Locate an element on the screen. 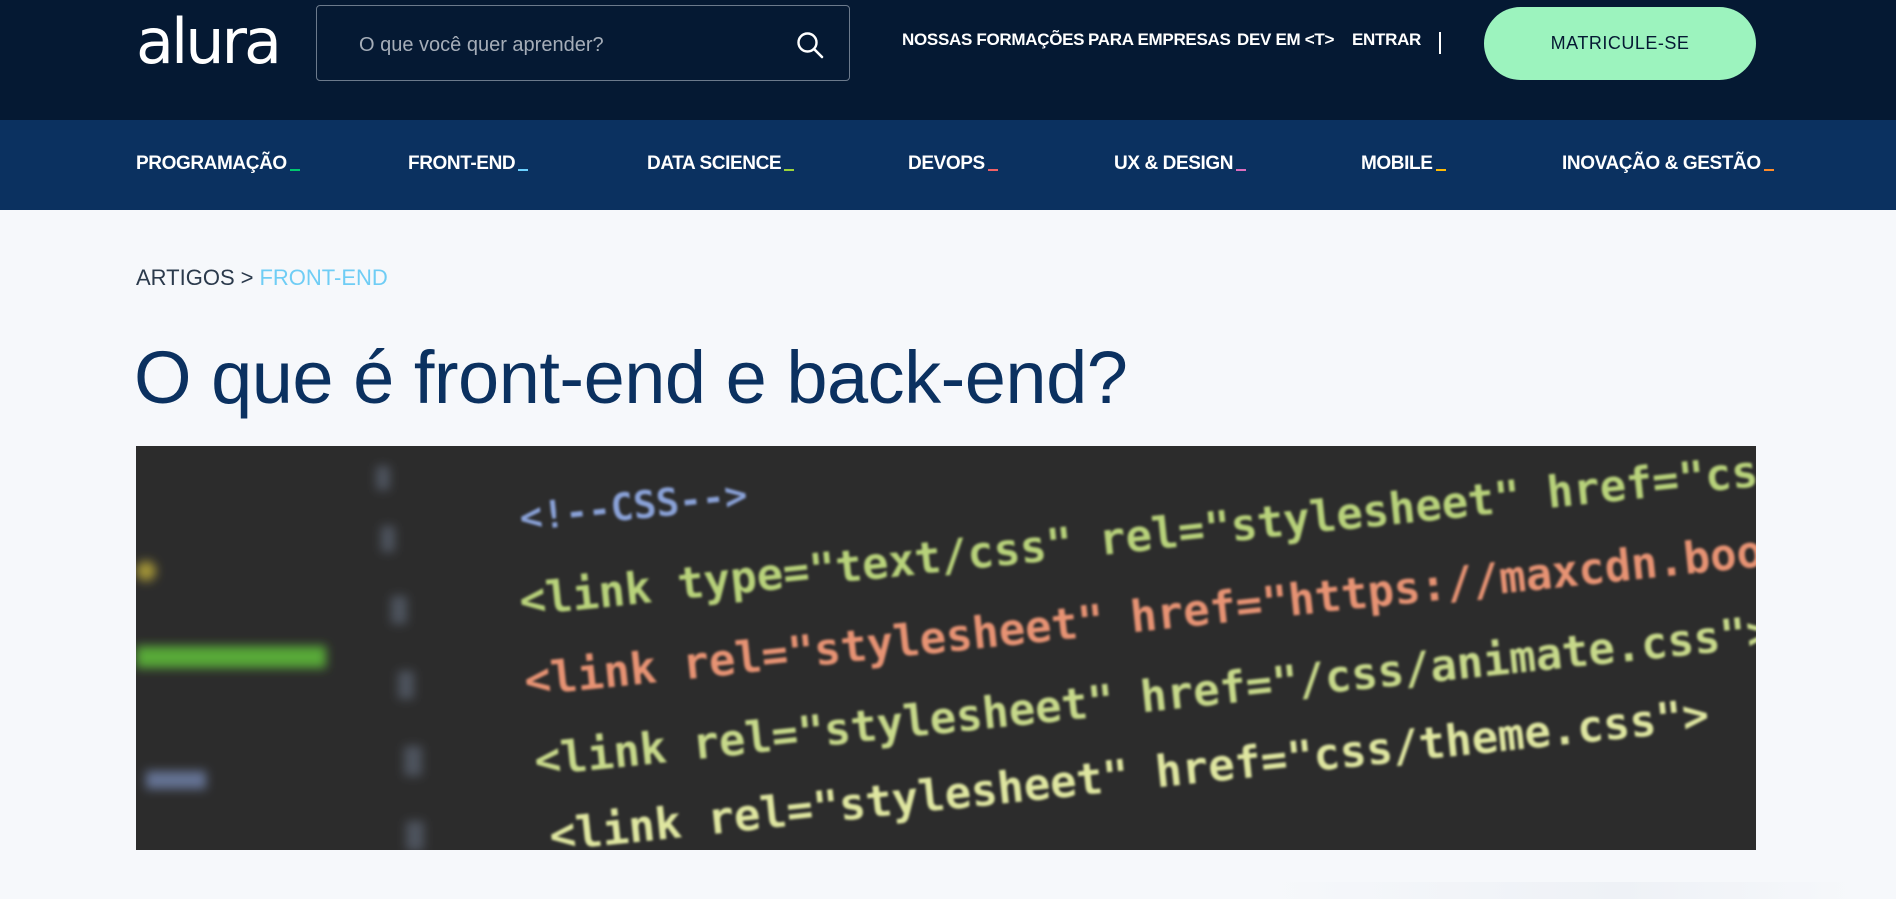  category-label: UX & DESIGN is located at coordinates (1174, 163).